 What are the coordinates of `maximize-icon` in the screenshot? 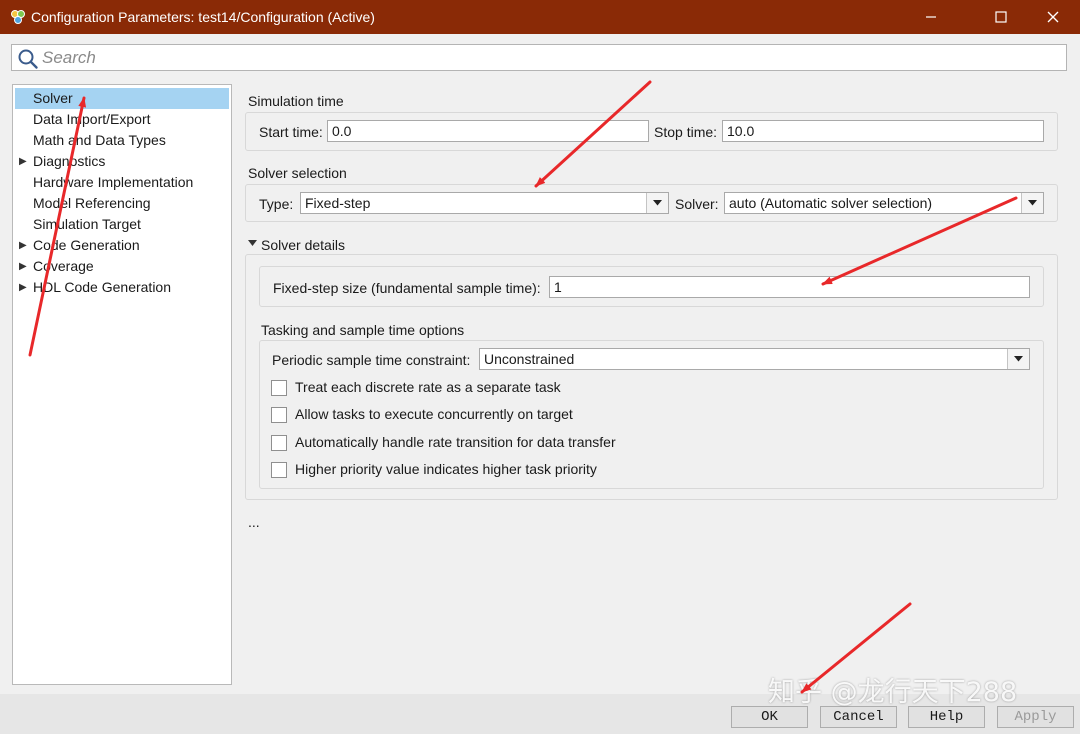 It's located at (1001, 17).